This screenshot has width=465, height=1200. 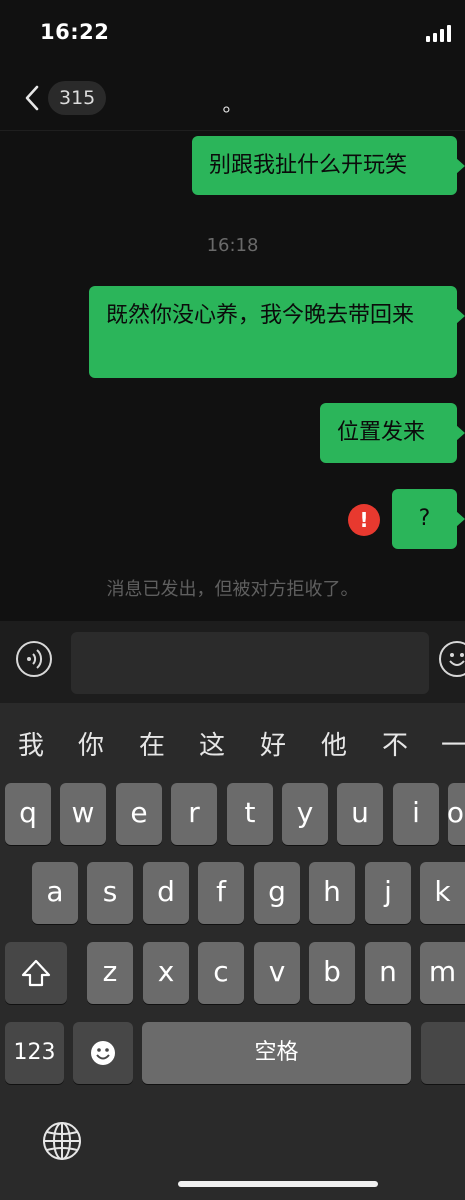 I want to click on status-time: 16:22, so click(x=75, y=32).